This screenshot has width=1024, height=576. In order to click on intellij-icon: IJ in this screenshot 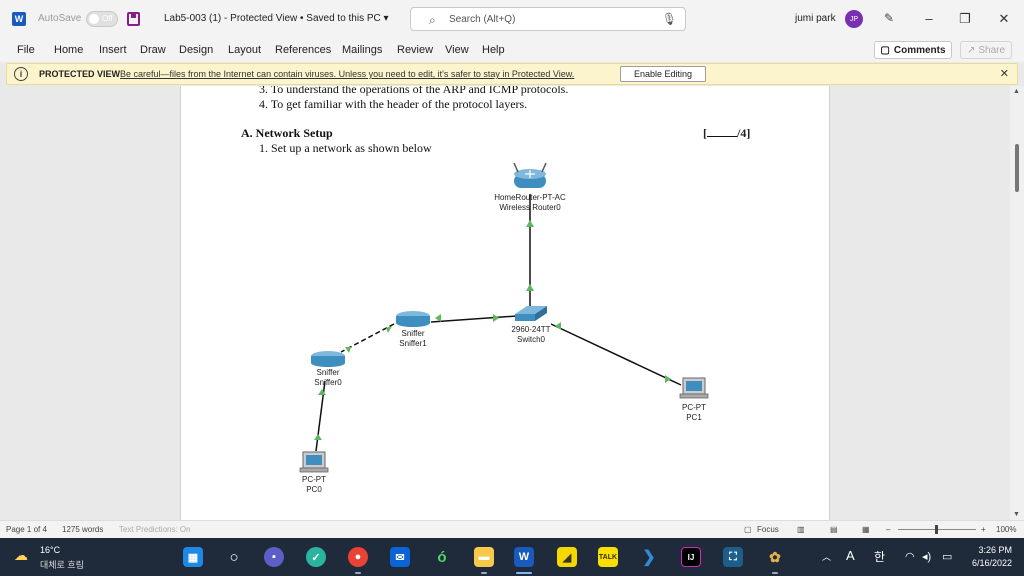, I will do `click(691, 557)`.